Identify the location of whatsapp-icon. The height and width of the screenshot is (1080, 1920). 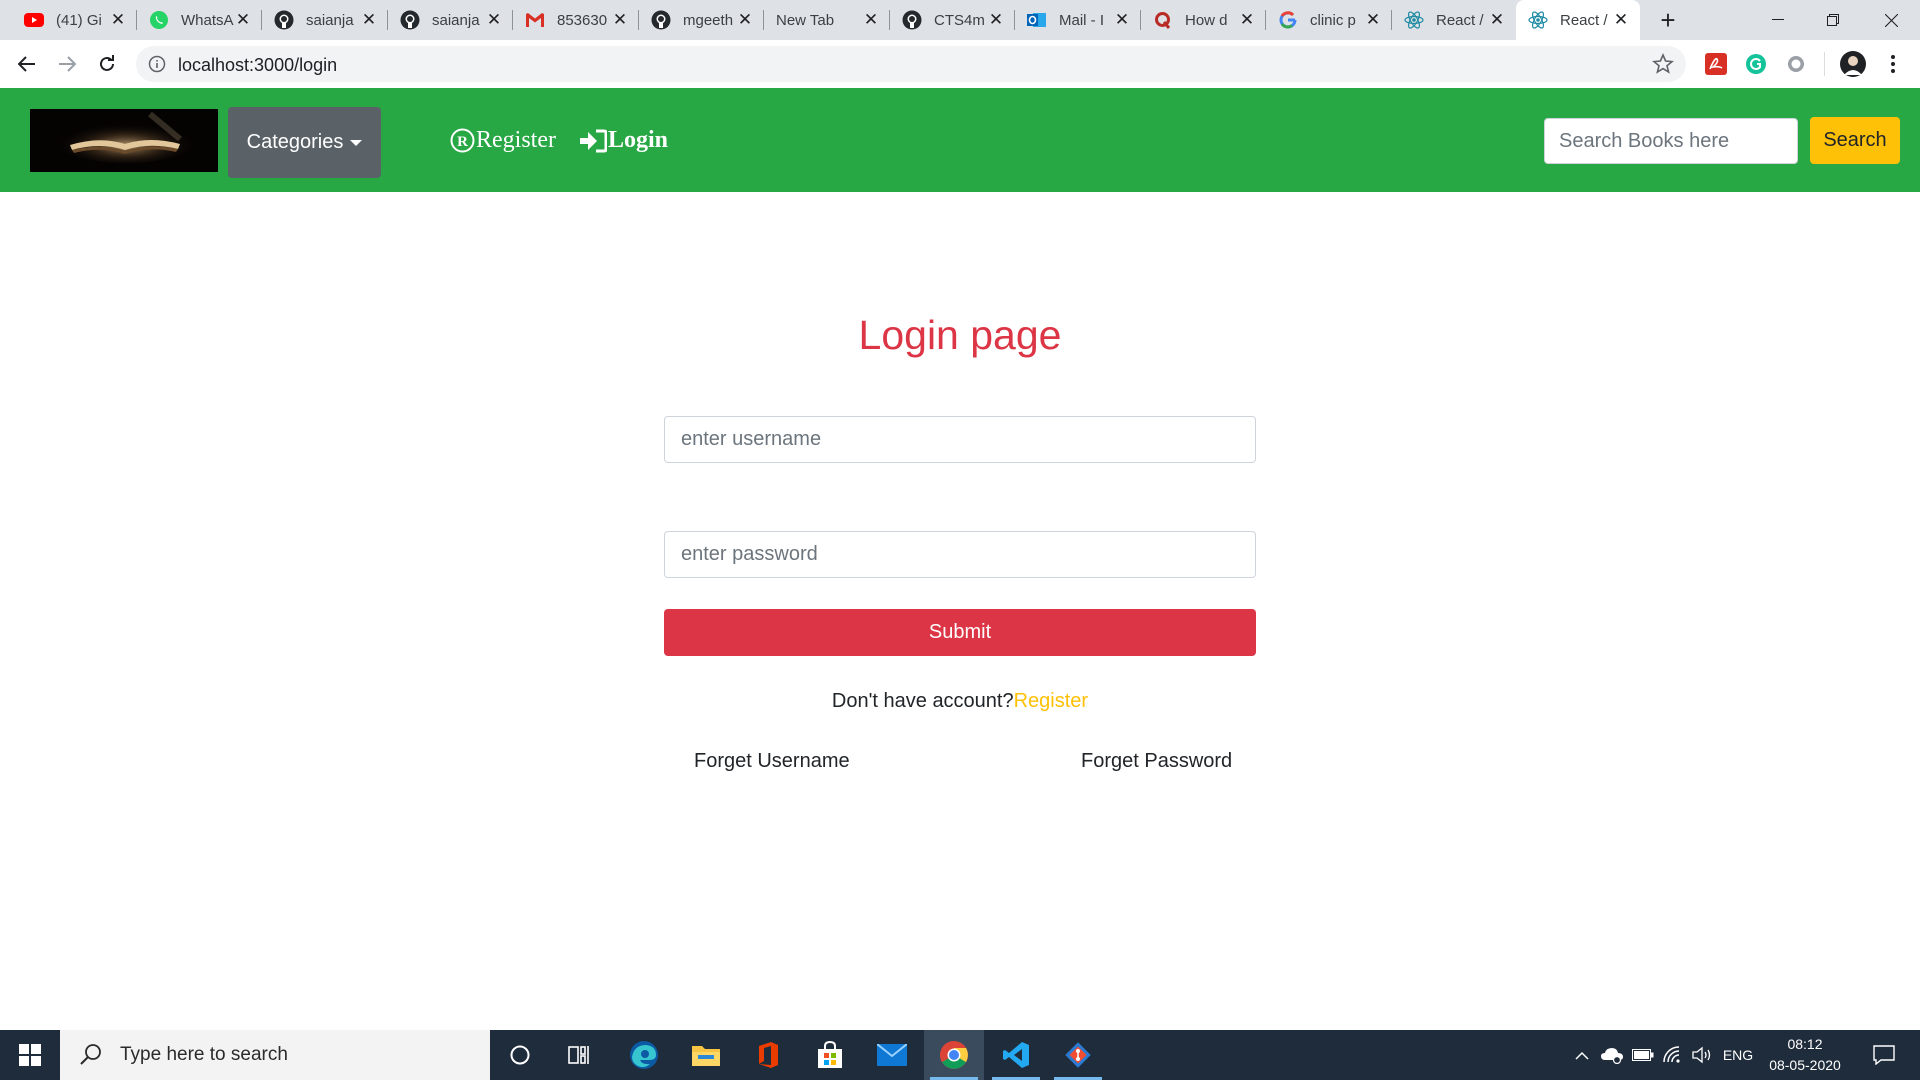
(159, 20).